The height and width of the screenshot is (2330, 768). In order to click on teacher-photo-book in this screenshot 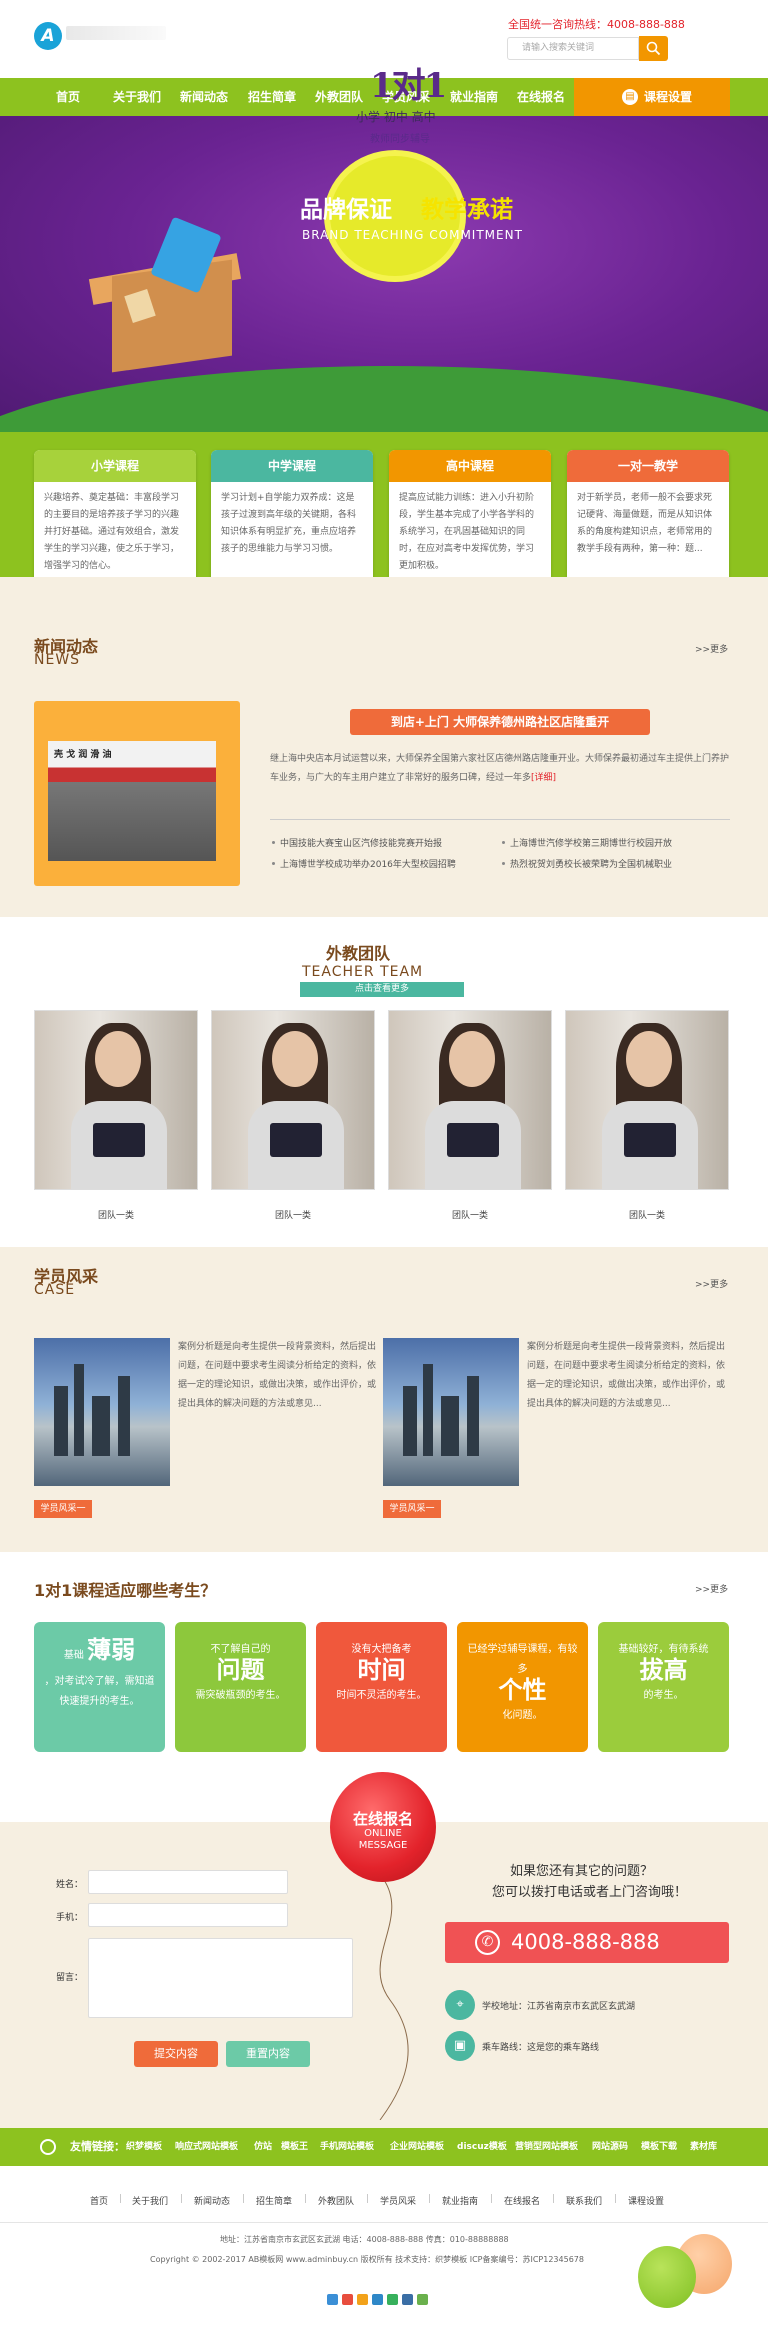, I will do `click(296, 1140)`.